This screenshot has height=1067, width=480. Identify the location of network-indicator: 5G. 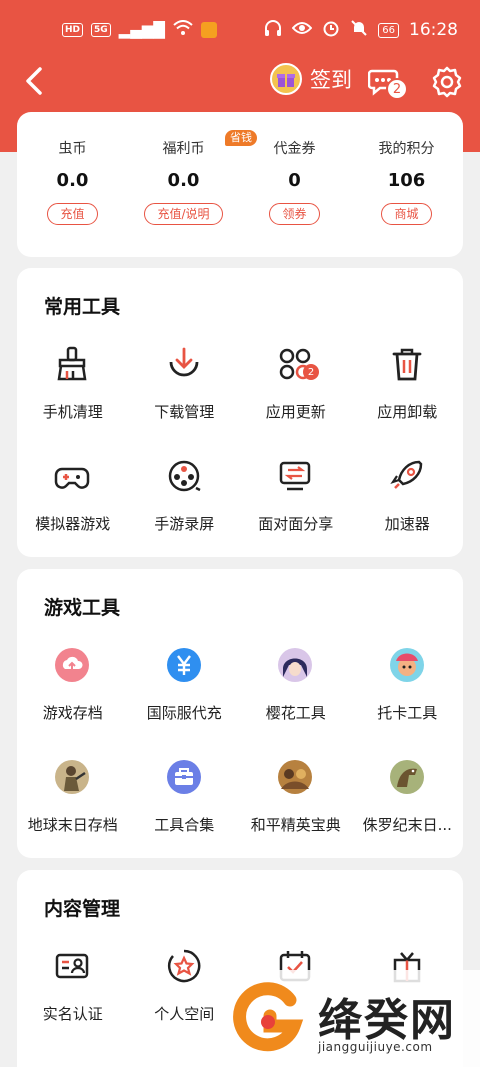
(101, 30).